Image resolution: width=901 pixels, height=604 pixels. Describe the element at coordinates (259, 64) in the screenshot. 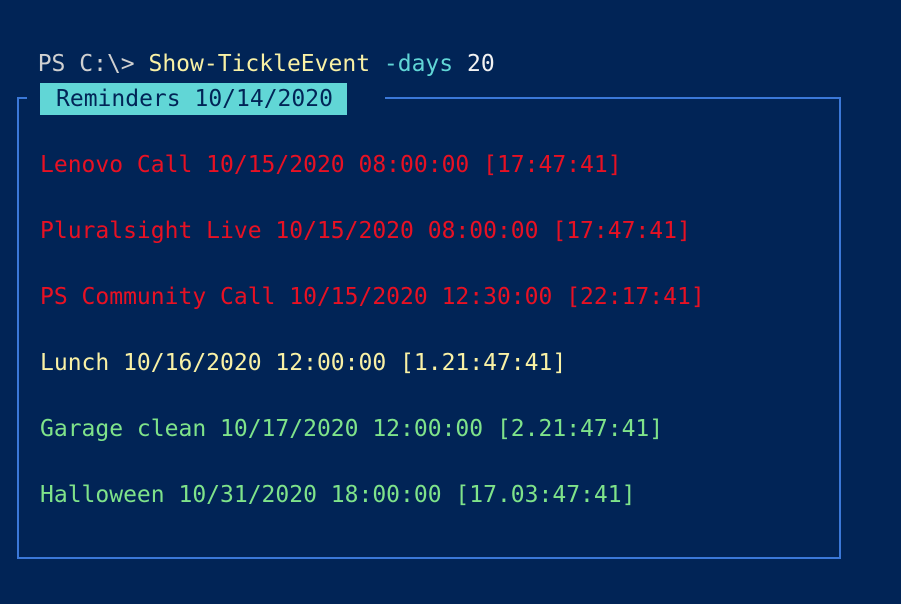

I see `command-name: Show-TickleEvent` at that location.